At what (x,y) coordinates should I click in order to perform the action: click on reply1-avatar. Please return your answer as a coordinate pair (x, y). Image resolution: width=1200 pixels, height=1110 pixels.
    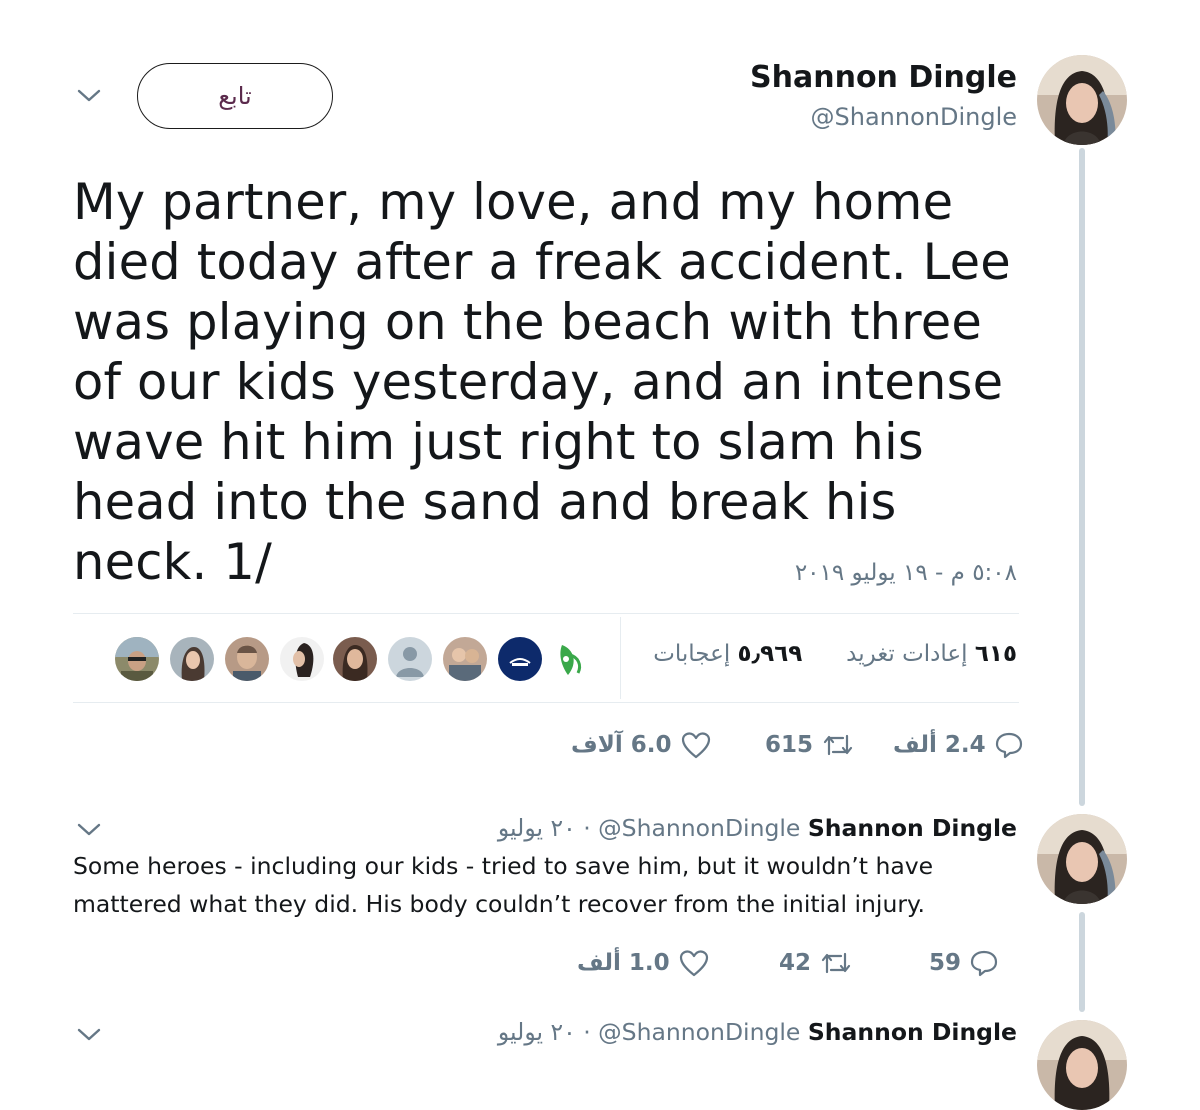
    Looking at the image, I should click on (1082, 859).